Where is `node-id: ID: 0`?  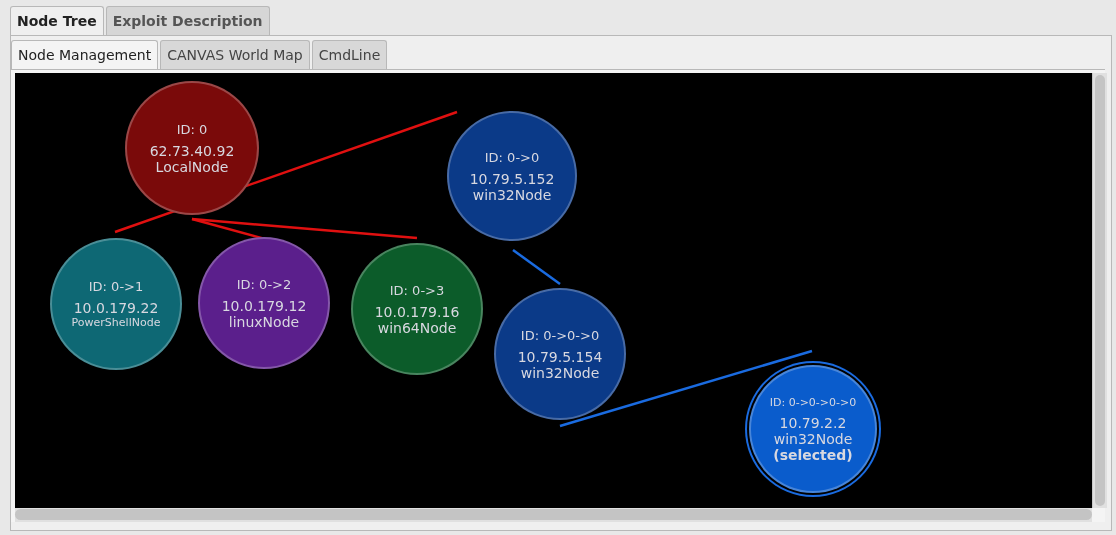 node-id: ID: 0 is located at coordinates (192, 129).